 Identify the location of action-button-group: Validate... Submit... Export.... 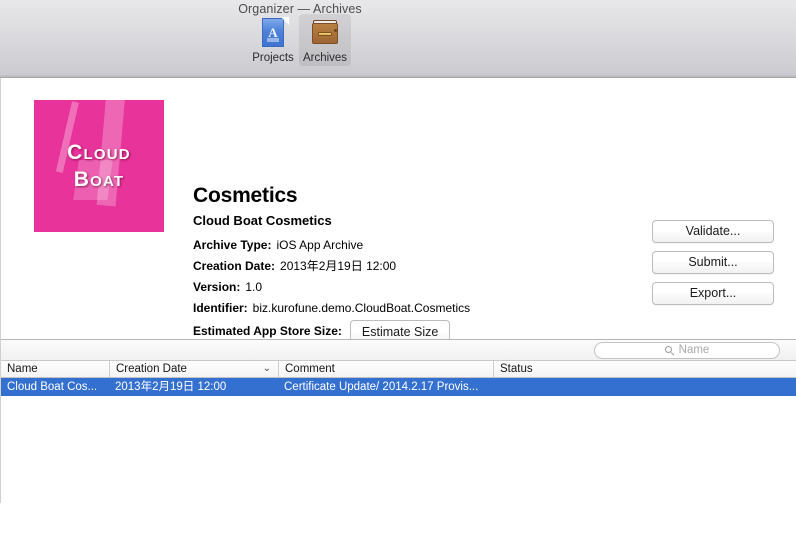
(713, 266).